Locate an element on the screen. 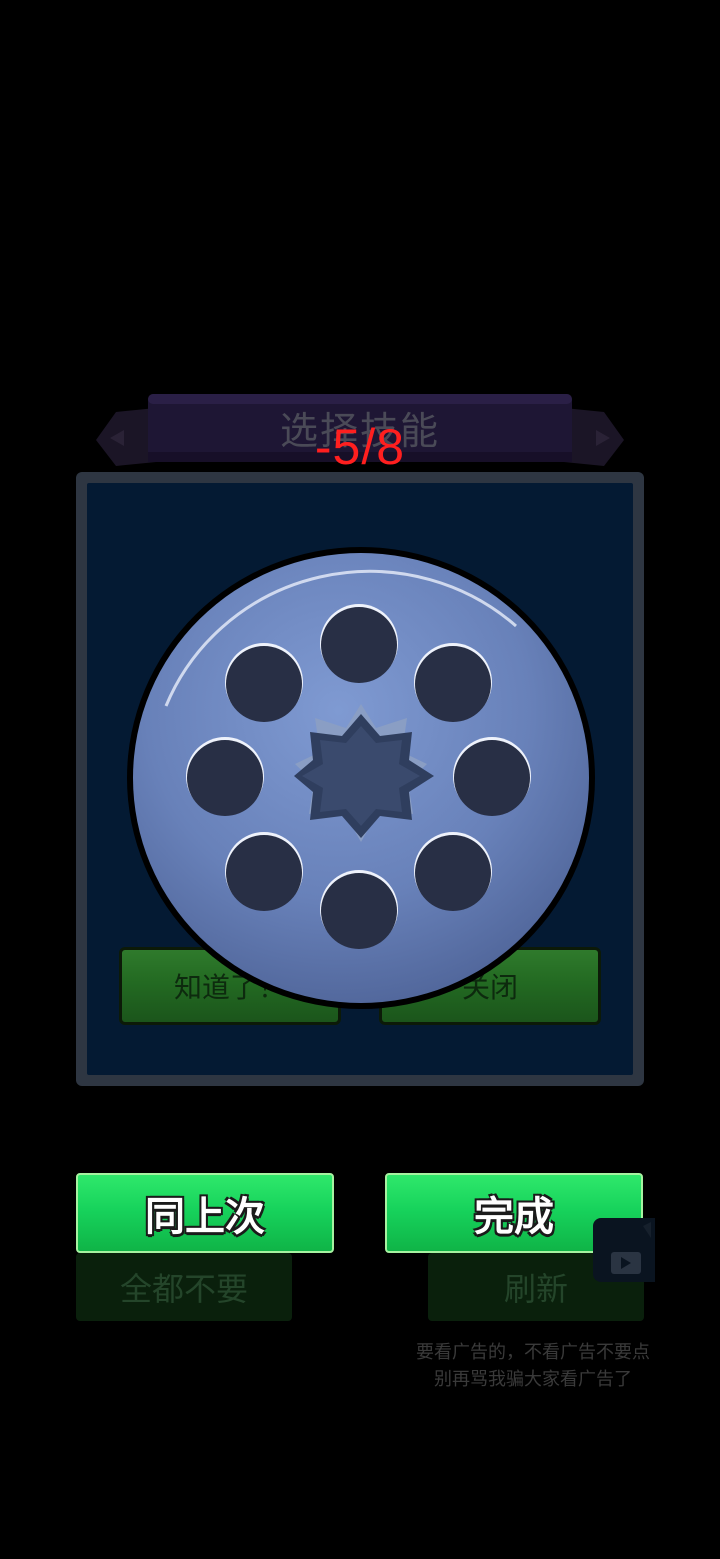 The height and width of the screenshot is (1559, 720). selection-counter: -5/8 is located at coordinates (360, 447).